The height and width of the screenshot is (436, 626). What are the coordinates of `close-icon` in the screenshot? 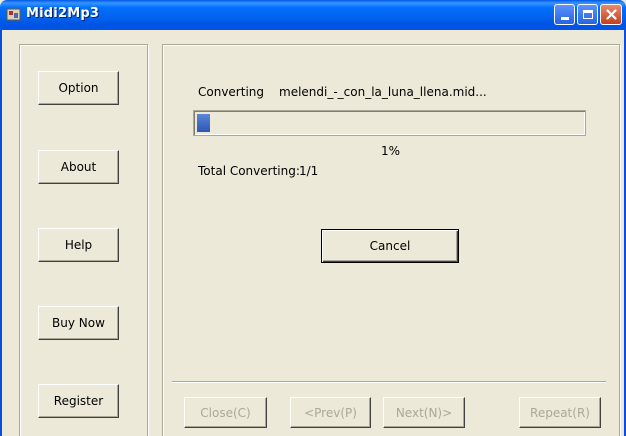 It's located at (611, 14).